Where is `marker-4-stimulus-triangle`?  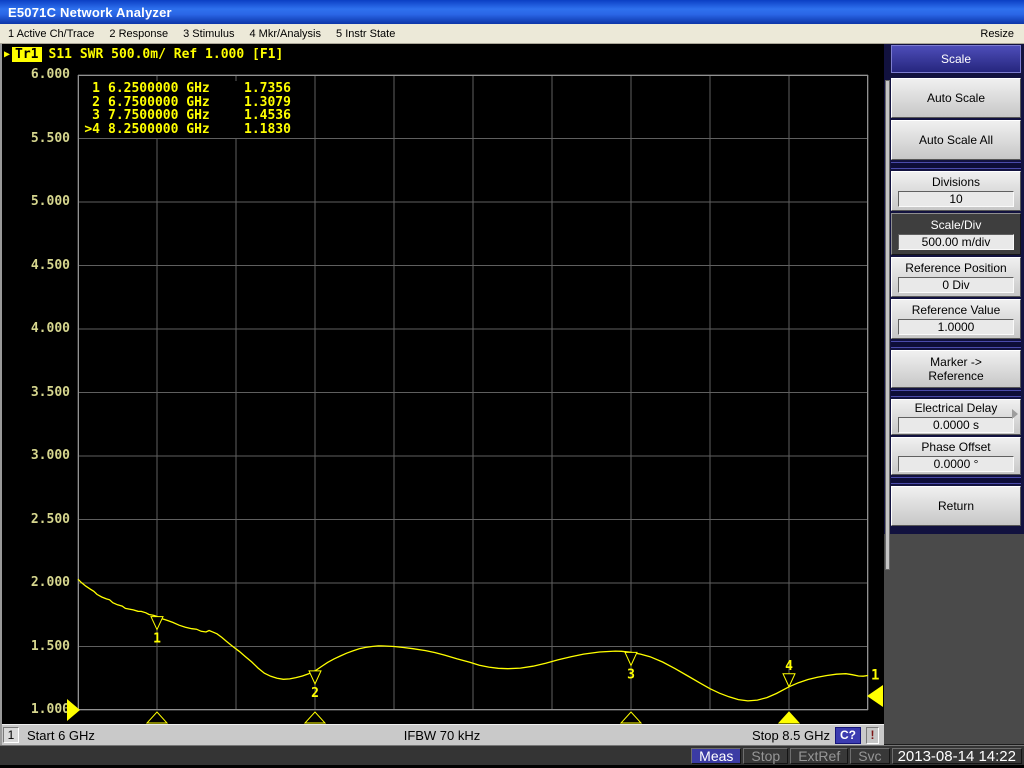 marker-4-stimulus-triangle is located at coordinates (789, 717).